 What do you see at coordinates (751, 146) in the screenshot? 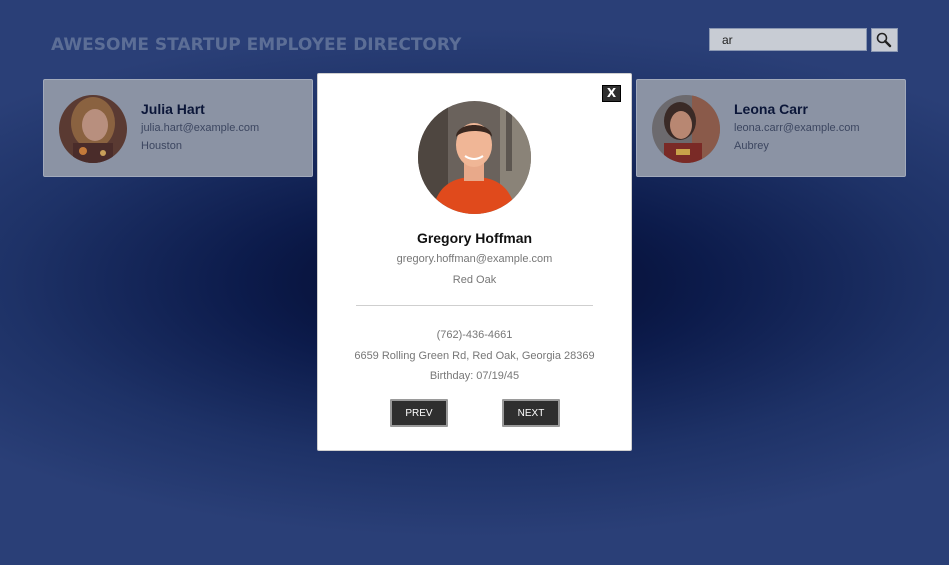
I see `employee-city: Aubrey` at bounding box center [751, 146].